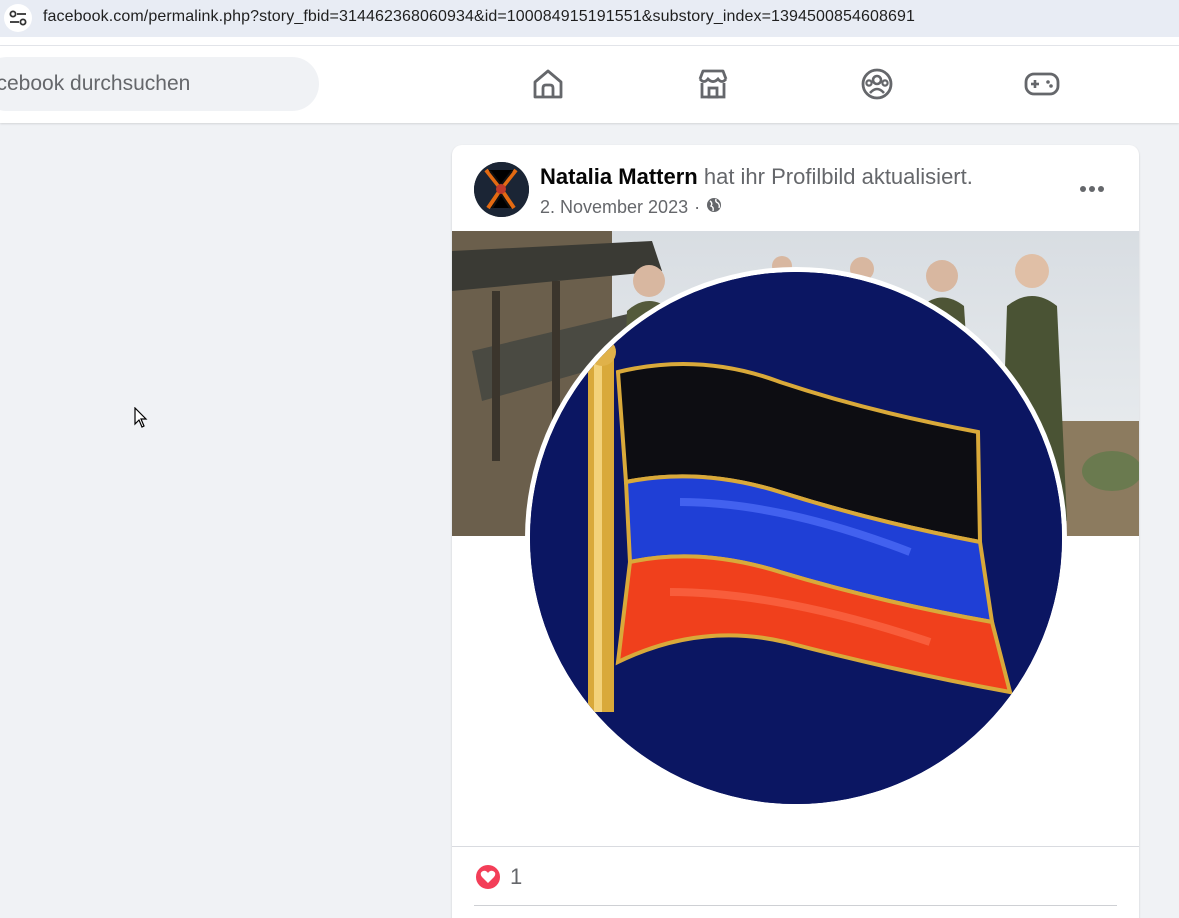  Describe the element at coordinates (501, 189) in the screenshot. I see `author-avatar` at that location.